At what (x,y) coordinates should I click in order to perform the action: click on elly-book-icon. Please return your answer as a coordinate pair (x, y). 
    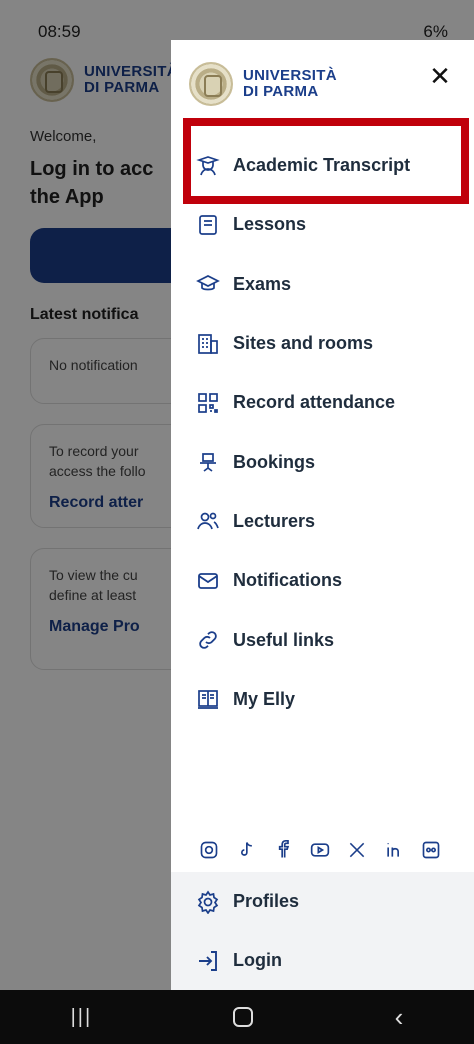
    Looking at the image, I should click on (208, 699).